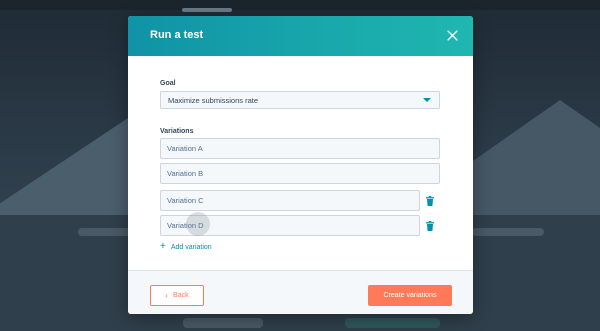 The width and height of the screenshot is (600, 331). Describe the element at coordinates (168, 83) in the screenshot. I see `goal-label: Goal` at that location.